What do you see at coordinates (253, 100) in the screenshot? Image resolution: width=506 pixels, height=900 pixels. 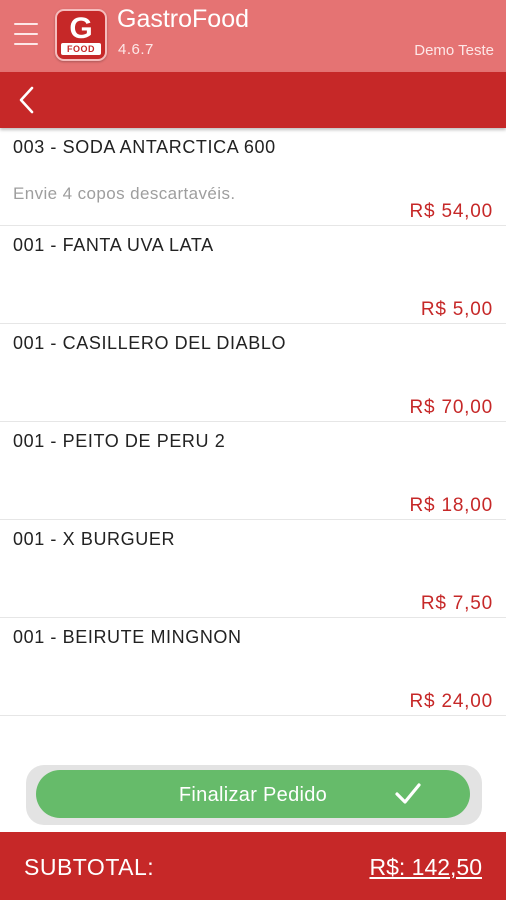 I see `toolbar` at bounding box center [253, 100].